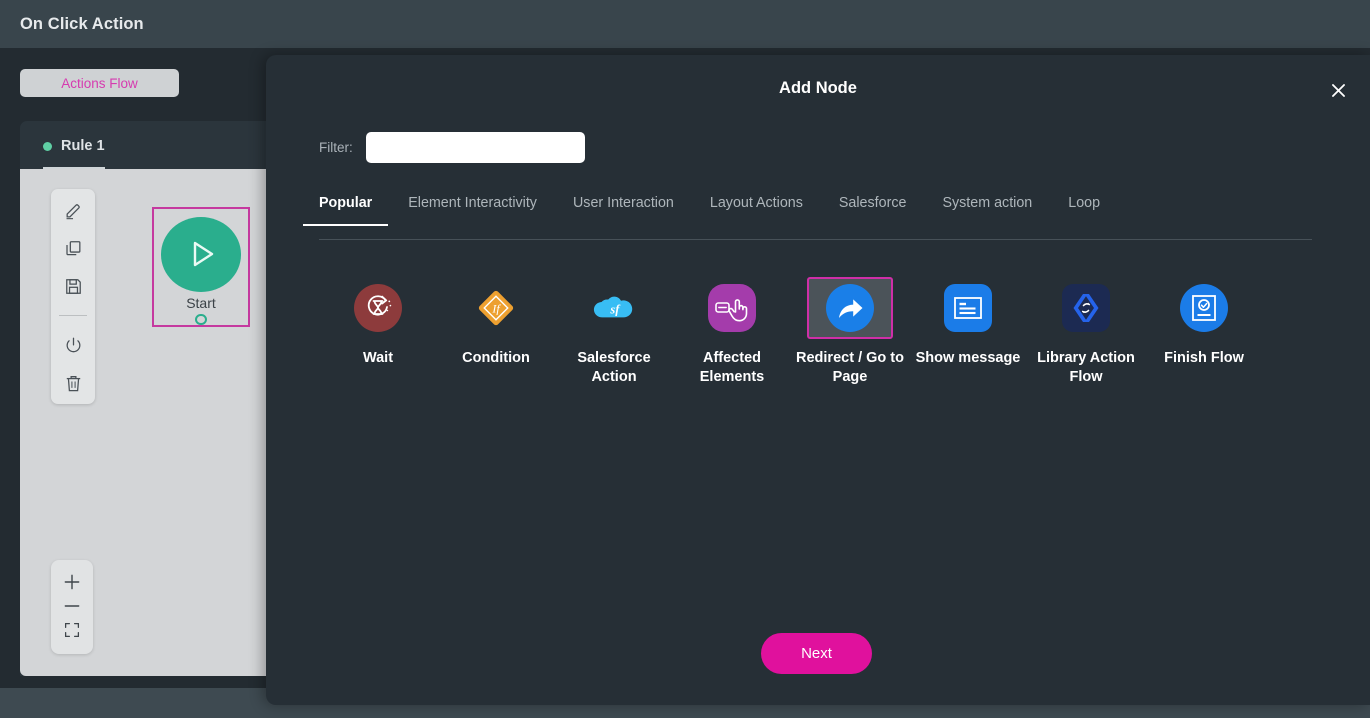  Describe the element at coordinates (72, 582) in the screenshot. I see `zoom-in-icon` at that location.